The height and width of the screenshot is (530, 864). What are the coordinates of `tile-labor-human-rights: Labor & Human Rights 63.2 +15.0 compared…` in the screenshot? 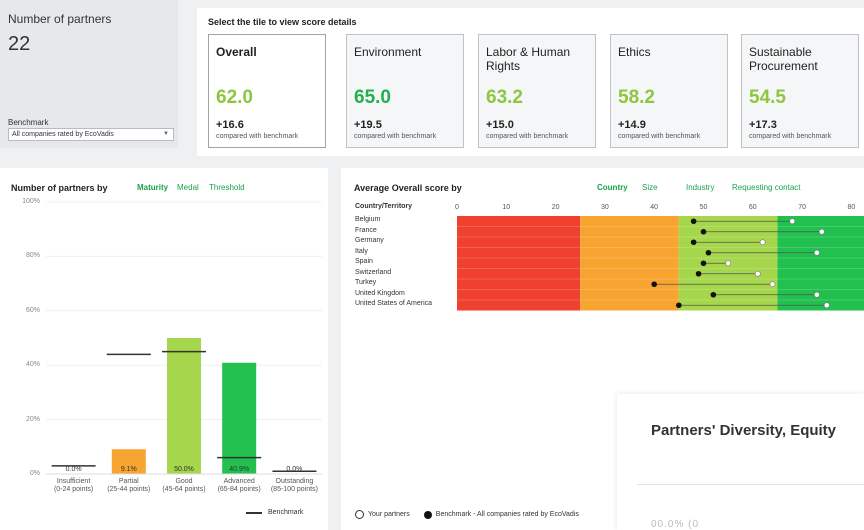 It's located at (537, 91).